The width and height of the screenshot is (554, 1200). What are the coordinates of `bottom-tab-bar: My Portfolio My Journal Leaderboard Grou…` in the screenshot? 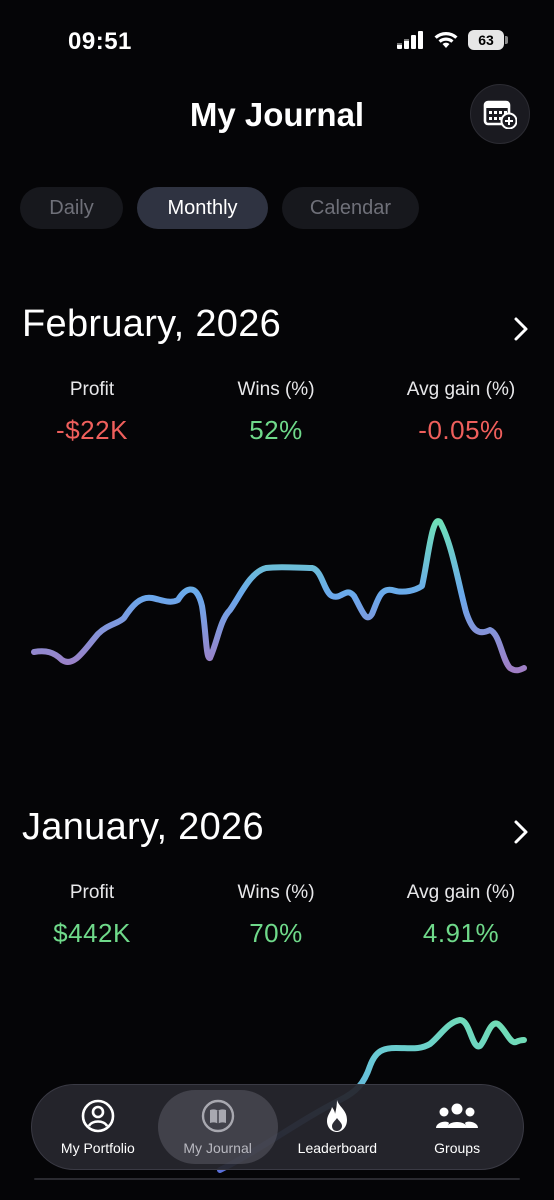 It's located at (277, 1127).